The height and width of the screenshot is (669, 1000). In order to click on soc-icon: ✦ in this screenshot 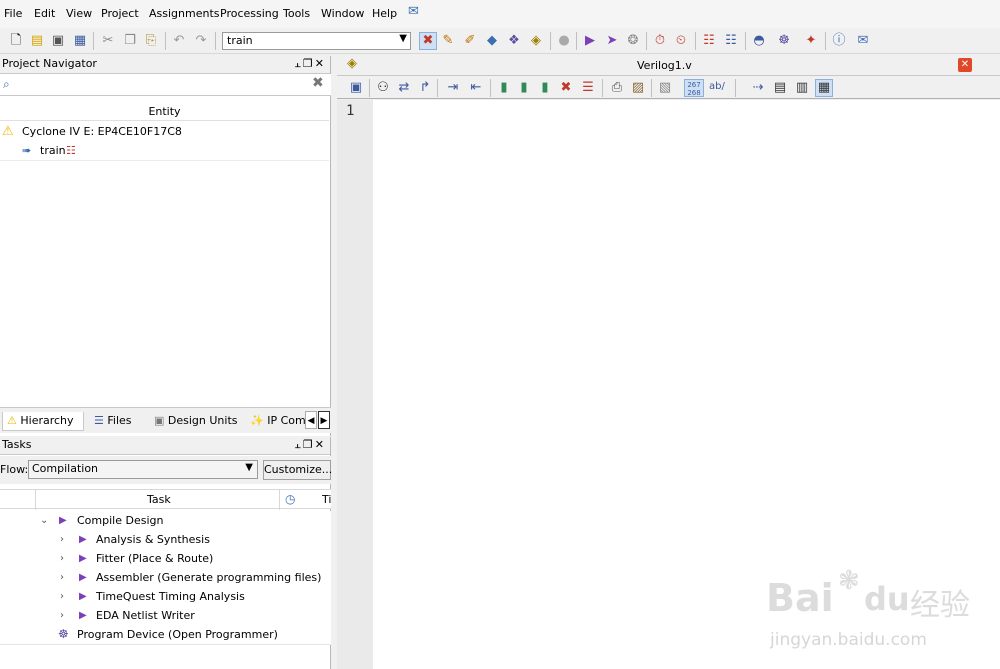, I will do `click(811, 41)`.